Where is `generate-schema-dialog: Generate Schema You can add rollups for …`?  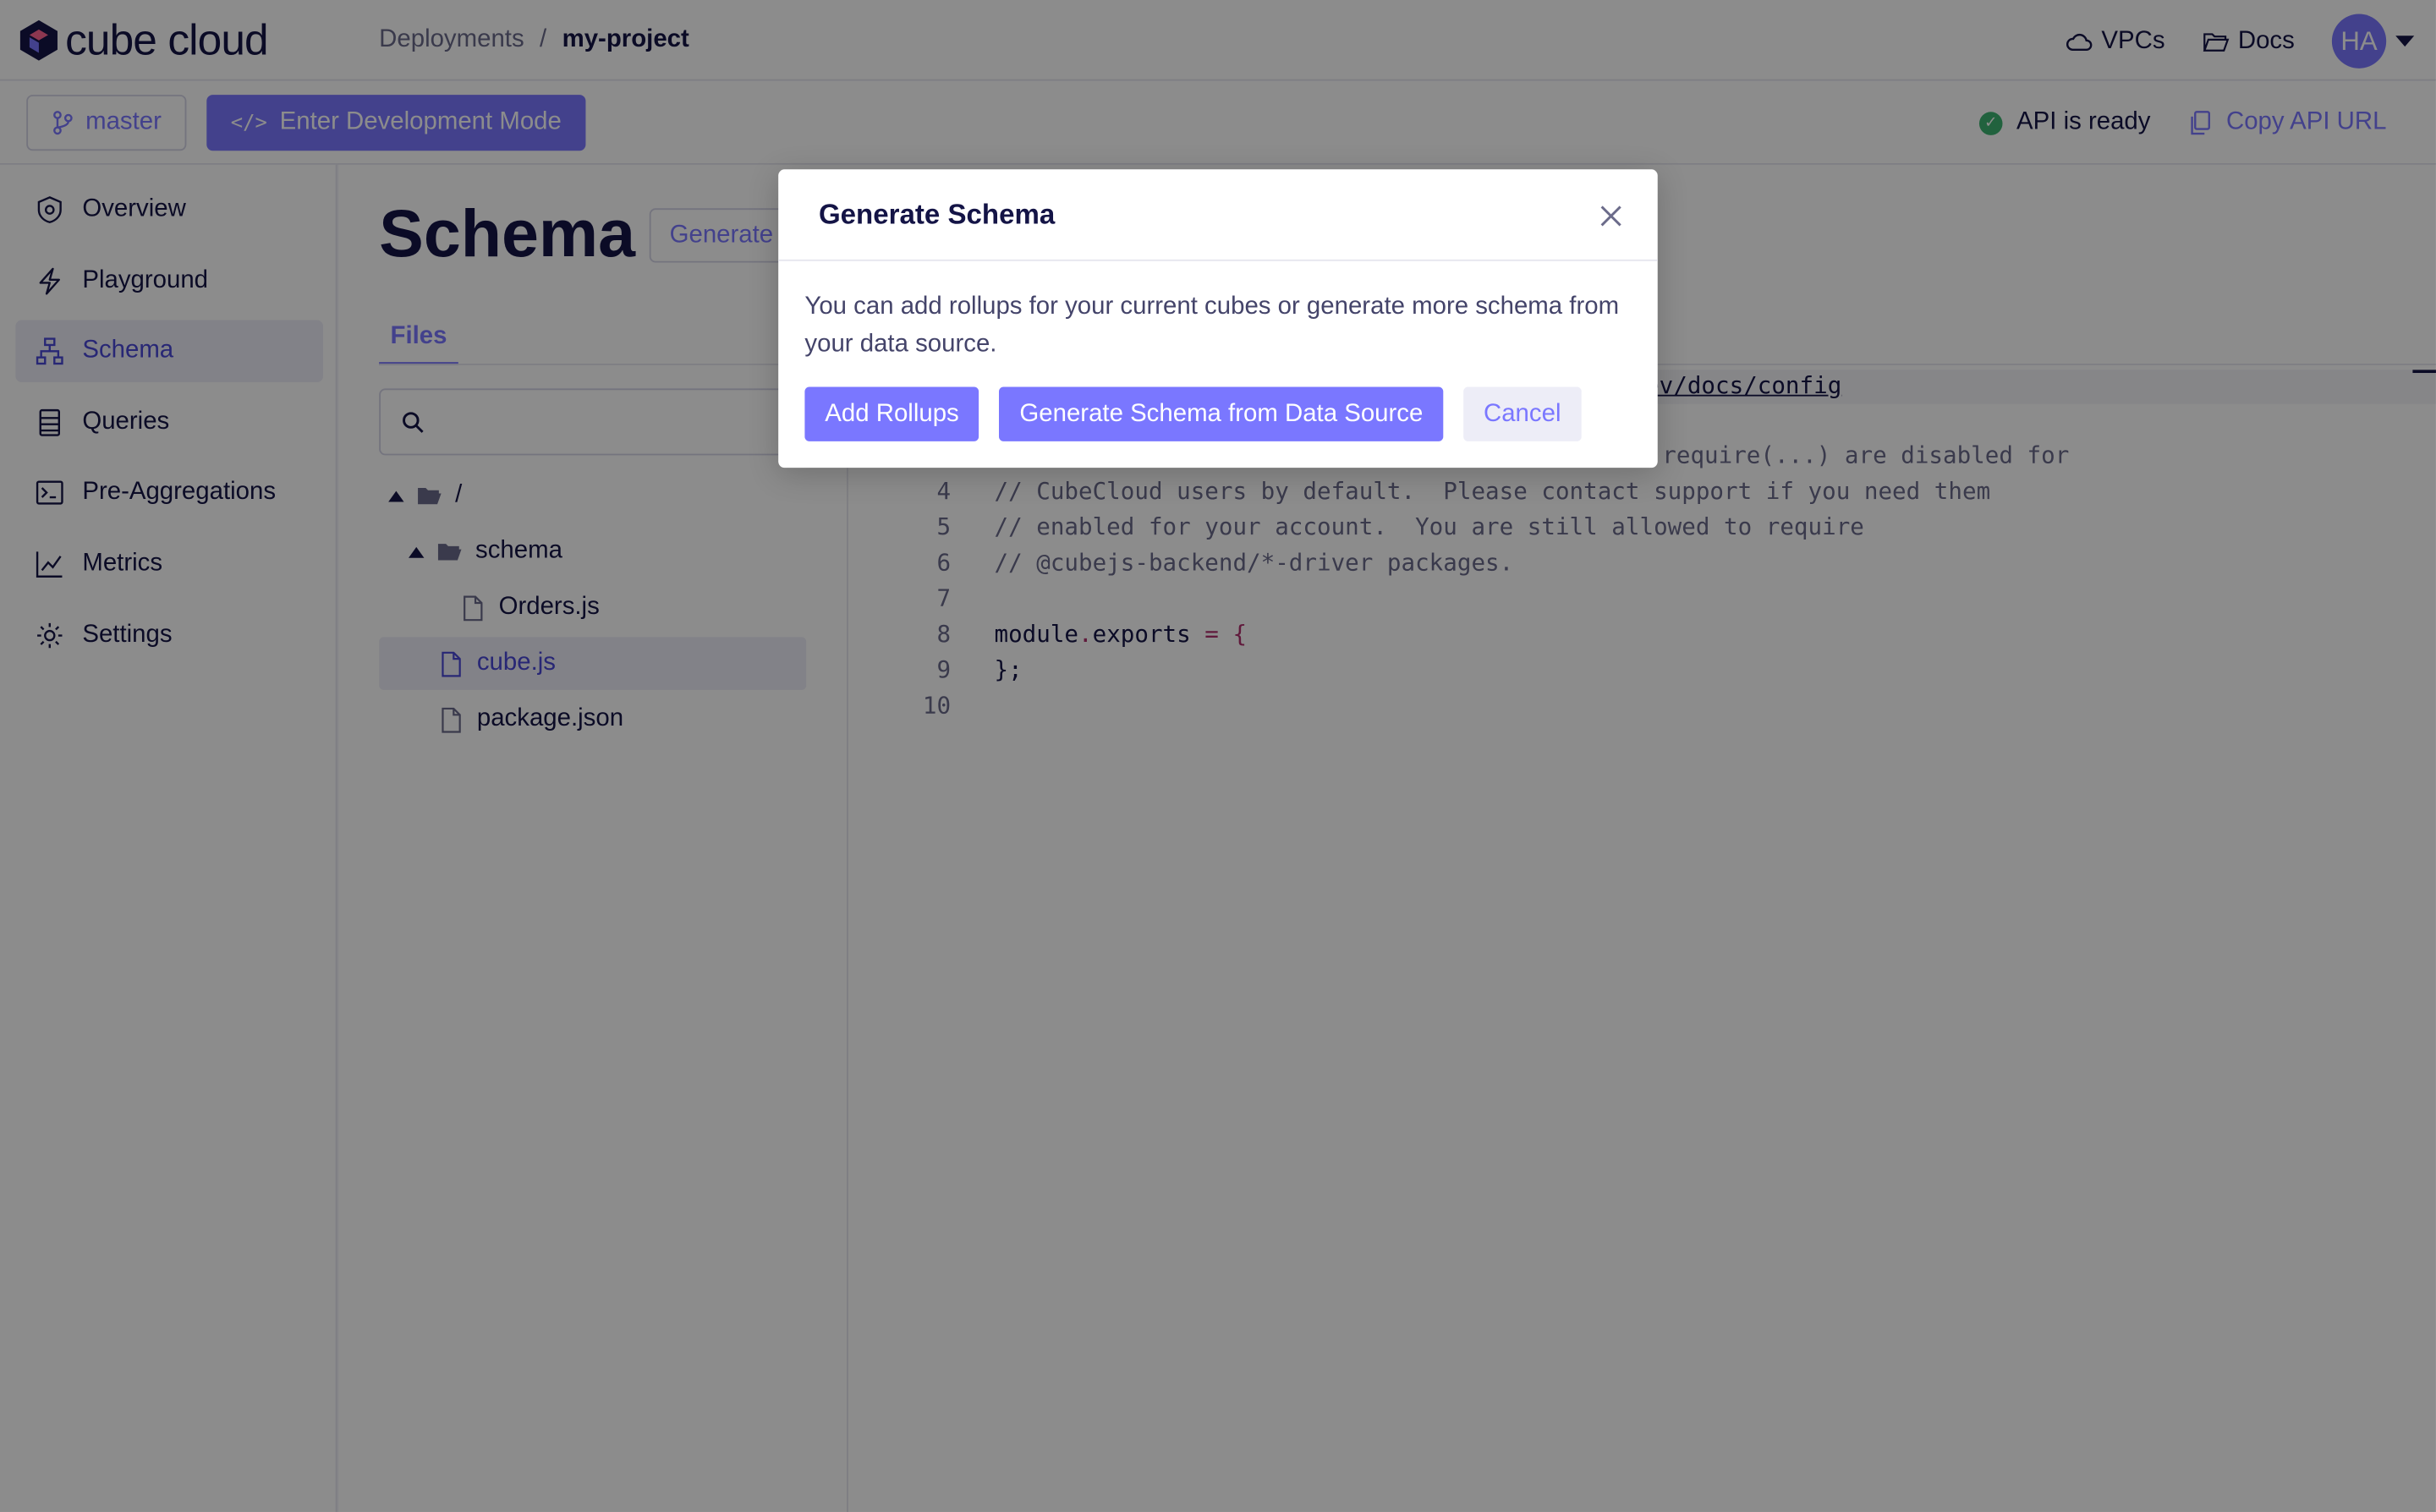 generate-schema-dialog: Generate Schema You can add rollups for … is located at coordinates (1218, 318).